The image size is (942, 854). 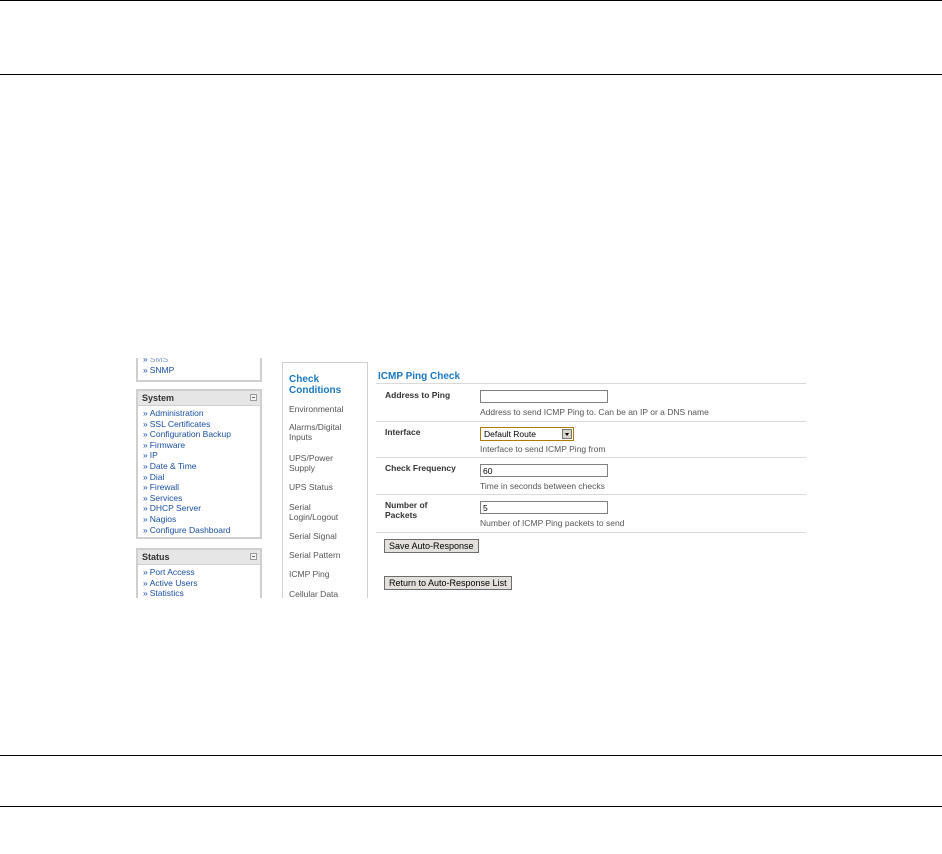 I want to click on dropdown-arrow-icon, so click(x=567, y=434).